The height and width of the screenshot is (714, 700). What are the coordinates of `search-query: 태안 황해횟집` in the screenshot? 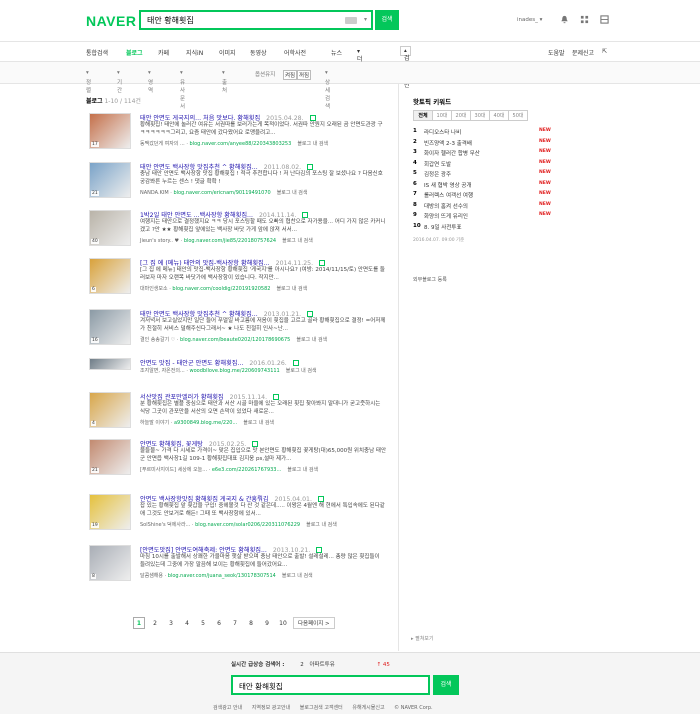 It's located at (170, 20).